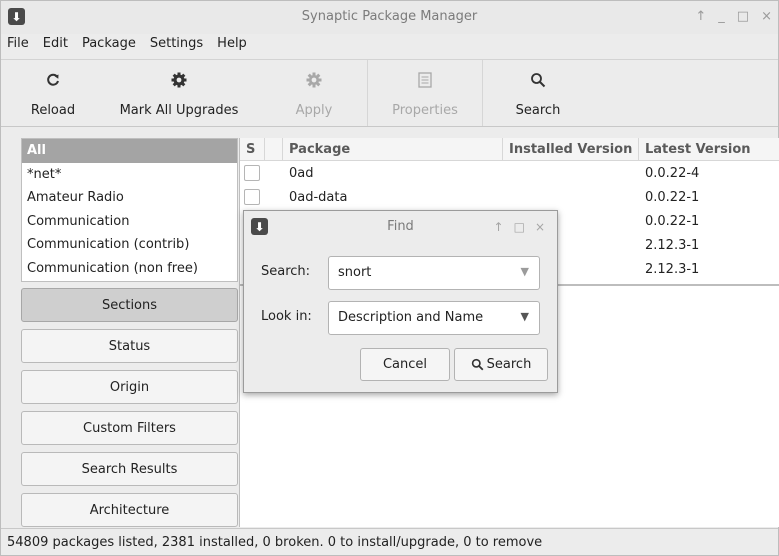 This screenshot has height=556, width=779. What do you see at coordinates (509, 198) in the screenshot?
I see `table-row: 0ad-data 0.0.22-1` at bounding box center [509, 198].